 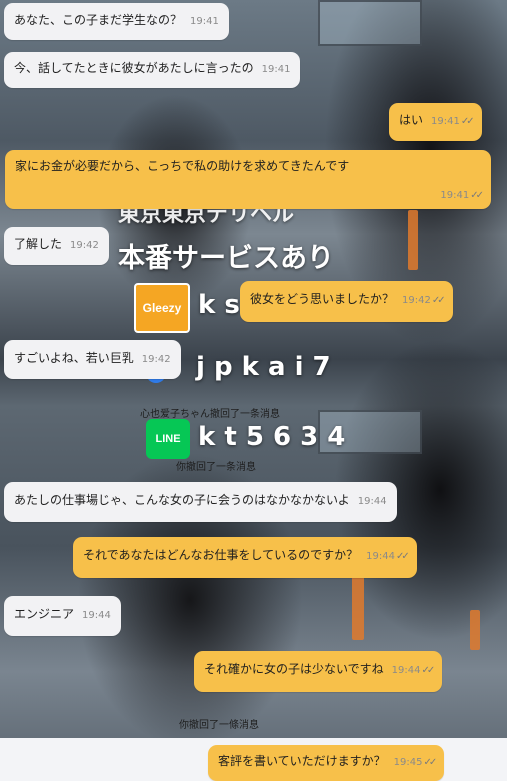 What do you see at coordinates (248, 179) in the screenshot?
I see `message-sent: 家にお金が必要だから、こっちで私の助けを求めてきたんです 19:41✓✓` at bounding box center [248, 179].